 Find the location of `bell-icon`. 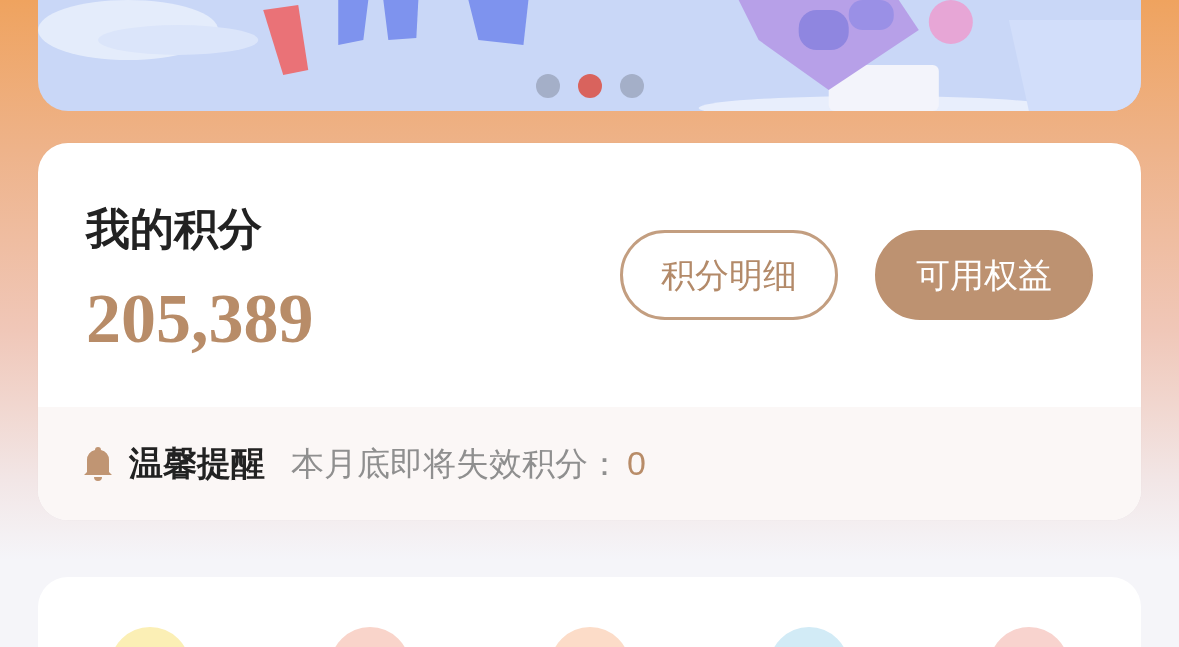

bell-icon is located at coordinates (98, 463).